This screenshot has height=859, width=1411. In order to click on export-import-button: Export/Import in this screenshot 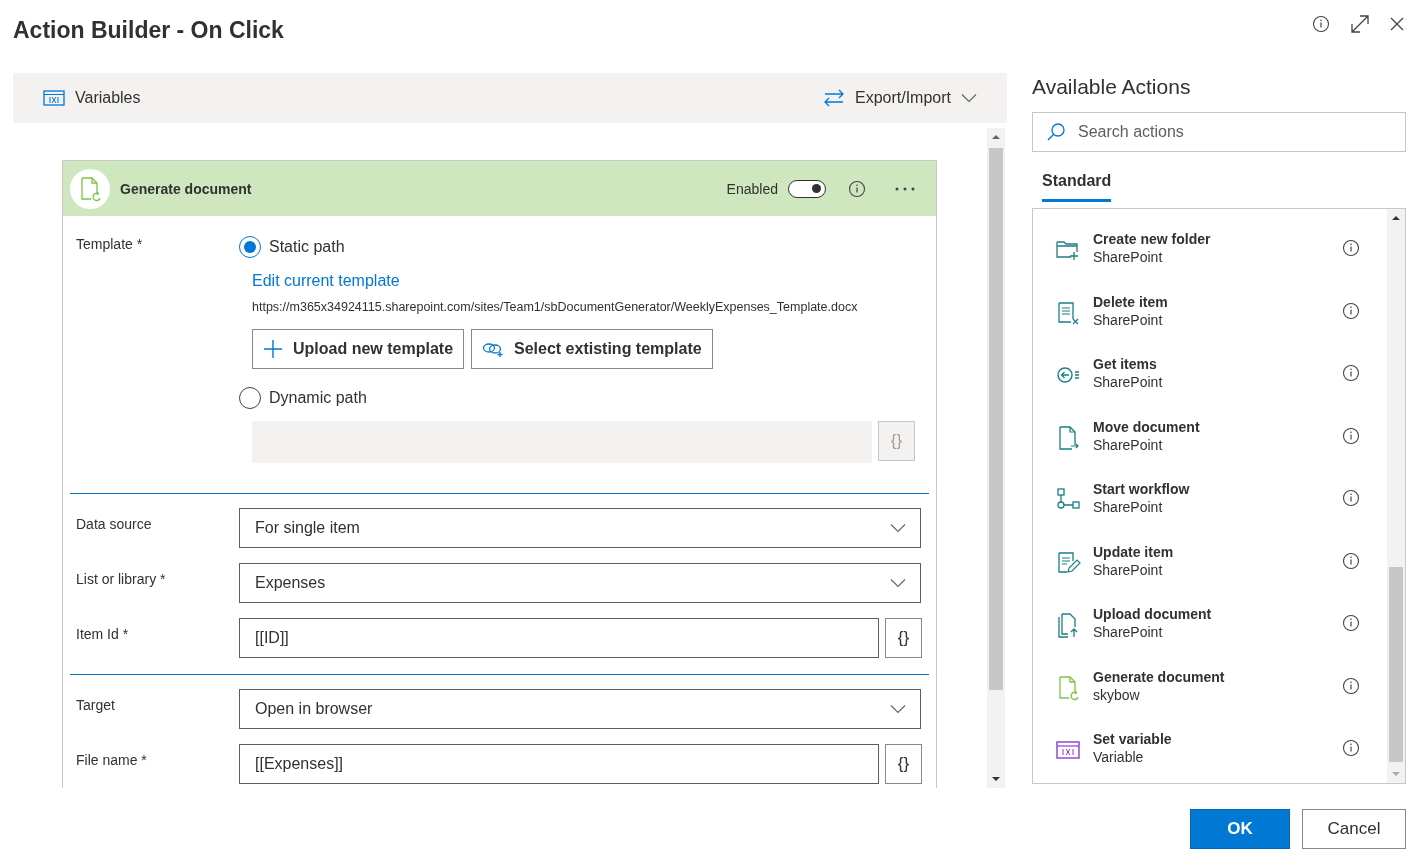, I will do `click(899, 98)`.